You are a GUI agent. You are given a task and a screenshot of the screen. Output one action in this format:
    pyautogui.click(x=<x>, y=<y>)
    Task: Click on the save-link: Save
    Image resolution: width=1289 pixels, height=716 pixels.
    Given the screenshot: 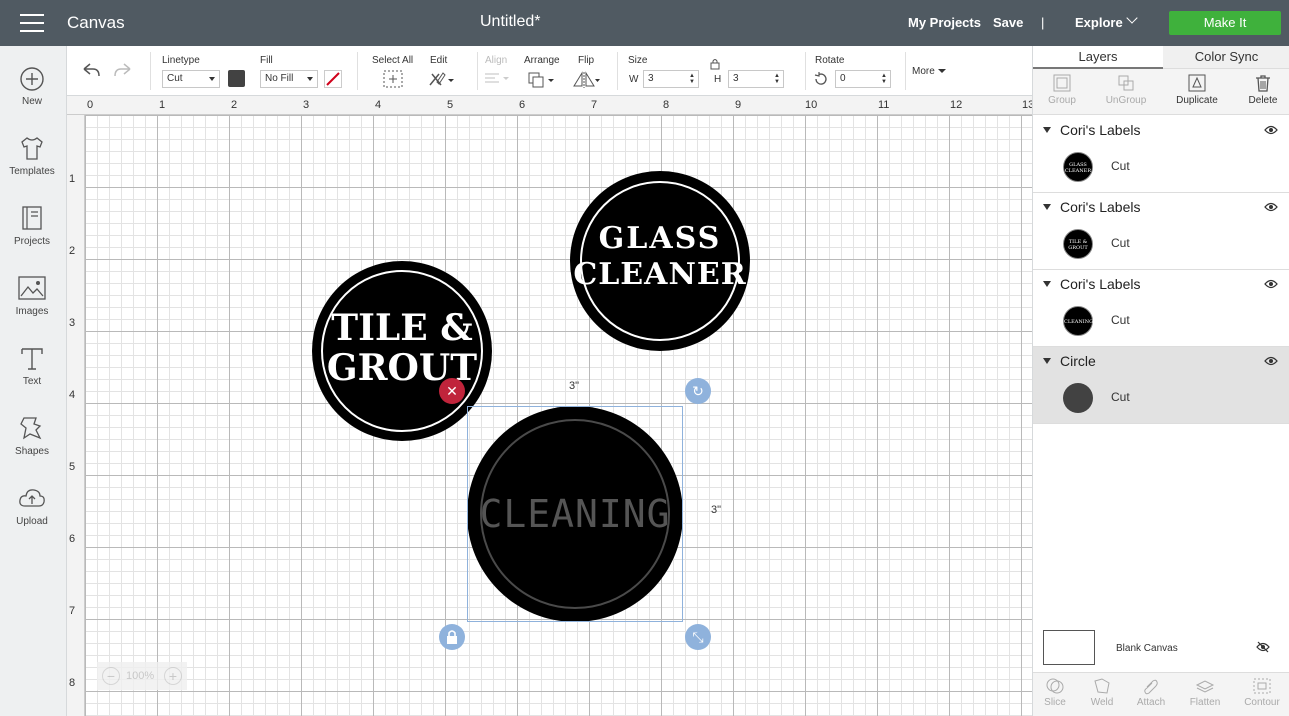 What is the action you would take?
    pyautogui.click(x=1008, y=22)
    